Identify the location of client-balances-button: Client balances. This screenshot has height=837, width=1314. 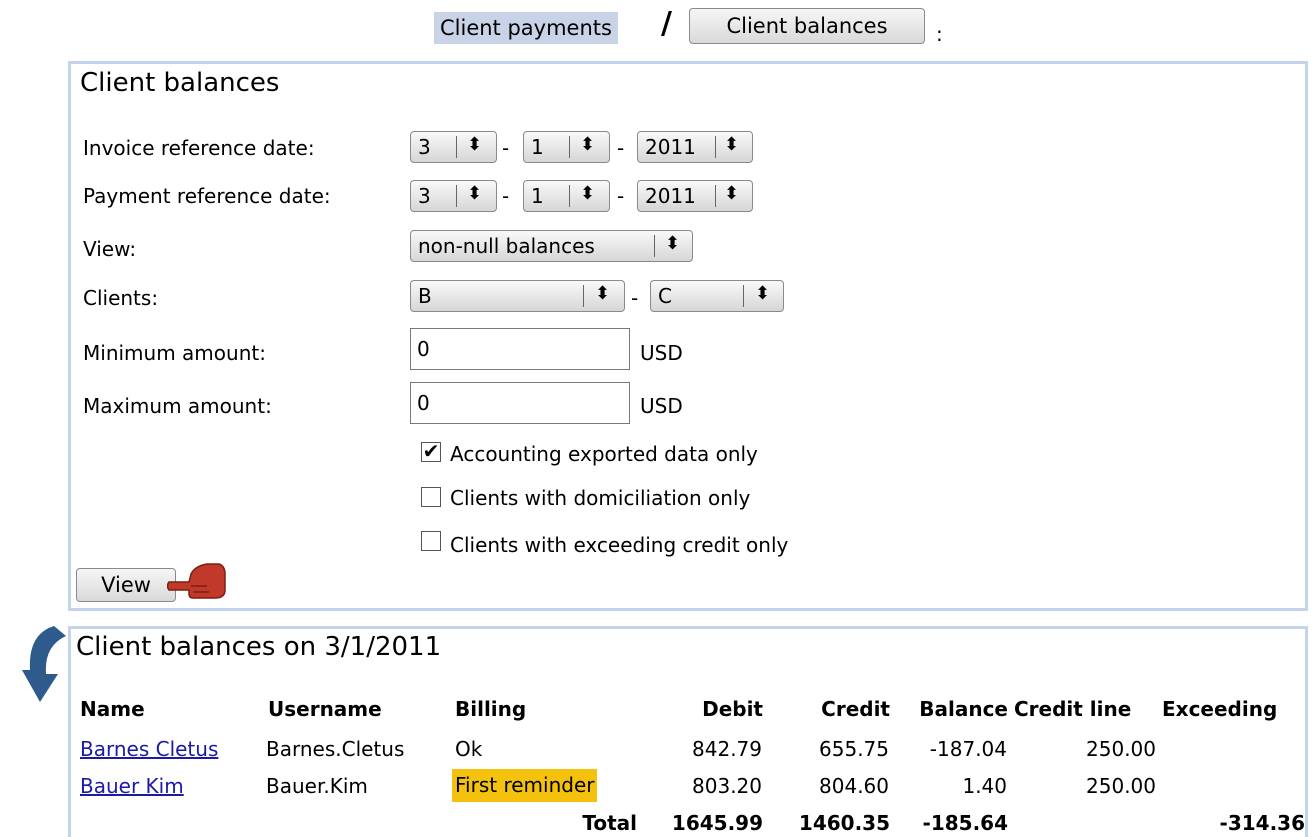
(807, 26).